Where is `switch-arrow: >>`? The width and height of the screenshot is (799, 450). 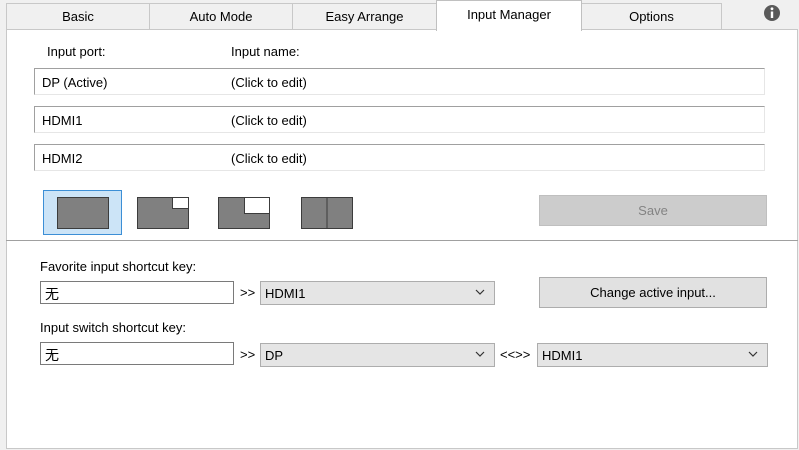
switch-arrow: >> is located at coordinates (248, 354).